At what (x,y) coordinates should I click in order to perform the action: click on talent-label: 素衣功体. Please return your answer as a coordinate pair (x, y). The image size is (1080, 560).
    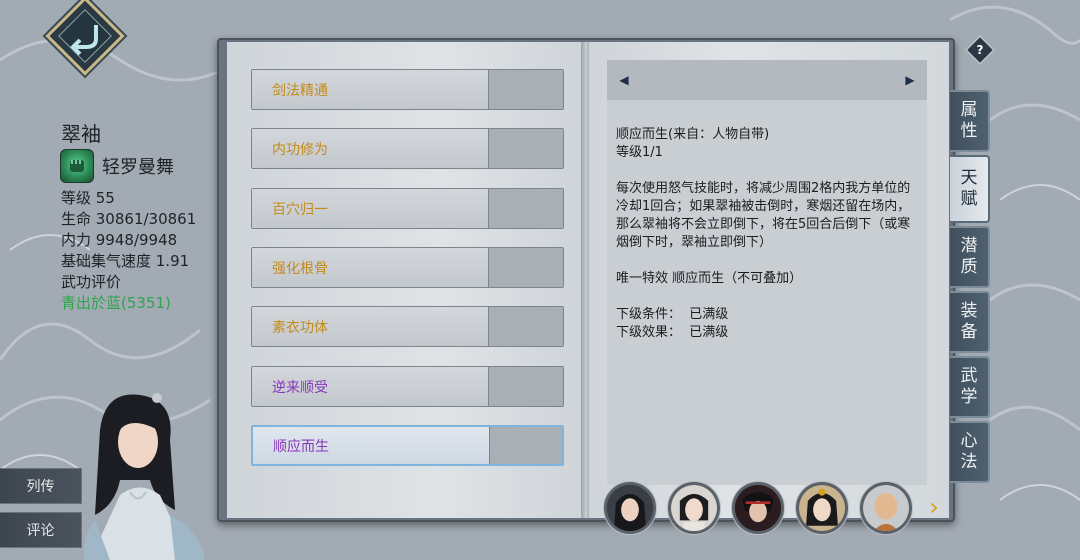
    Looking at the image, I should click on (370, 326).